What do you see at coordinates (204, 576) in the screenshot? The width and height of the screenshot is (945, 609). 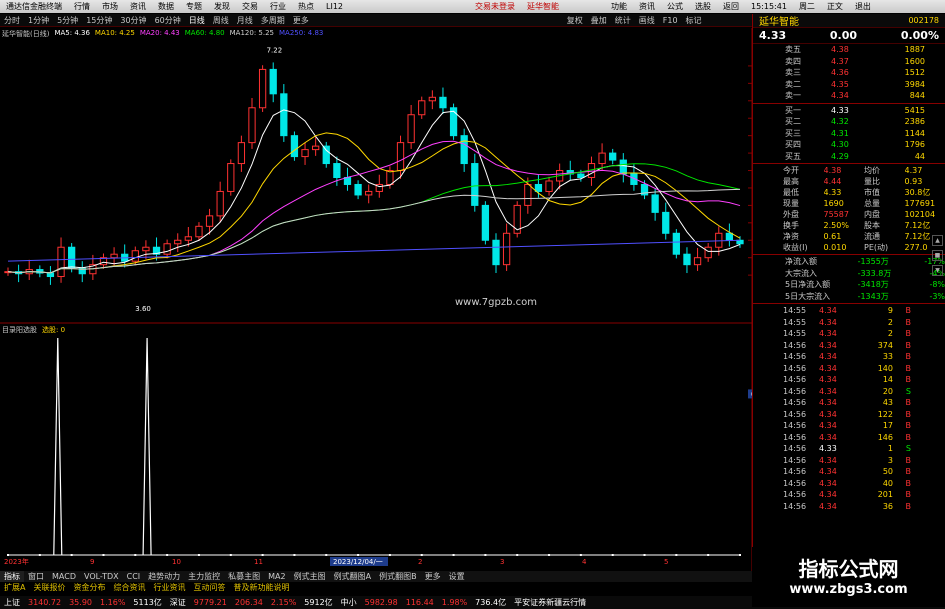 I see `indicator-tab: 主力监控` at bounding box center [204, 576].